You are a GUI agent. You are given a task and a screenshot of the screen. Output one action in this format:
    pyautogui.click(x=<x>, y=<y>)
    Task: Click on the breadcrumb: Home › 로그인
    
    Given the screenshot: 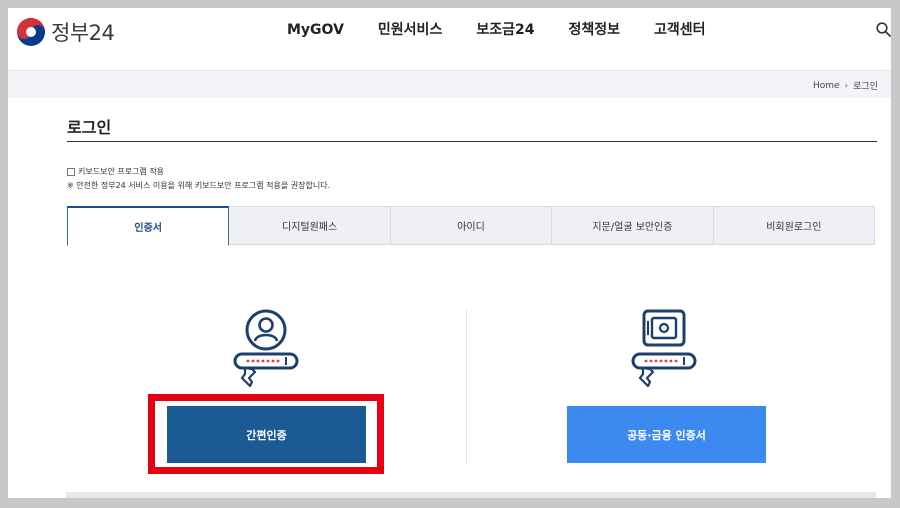 What is the action you would take?
    pyautogui.click(x=449, y=84)
    